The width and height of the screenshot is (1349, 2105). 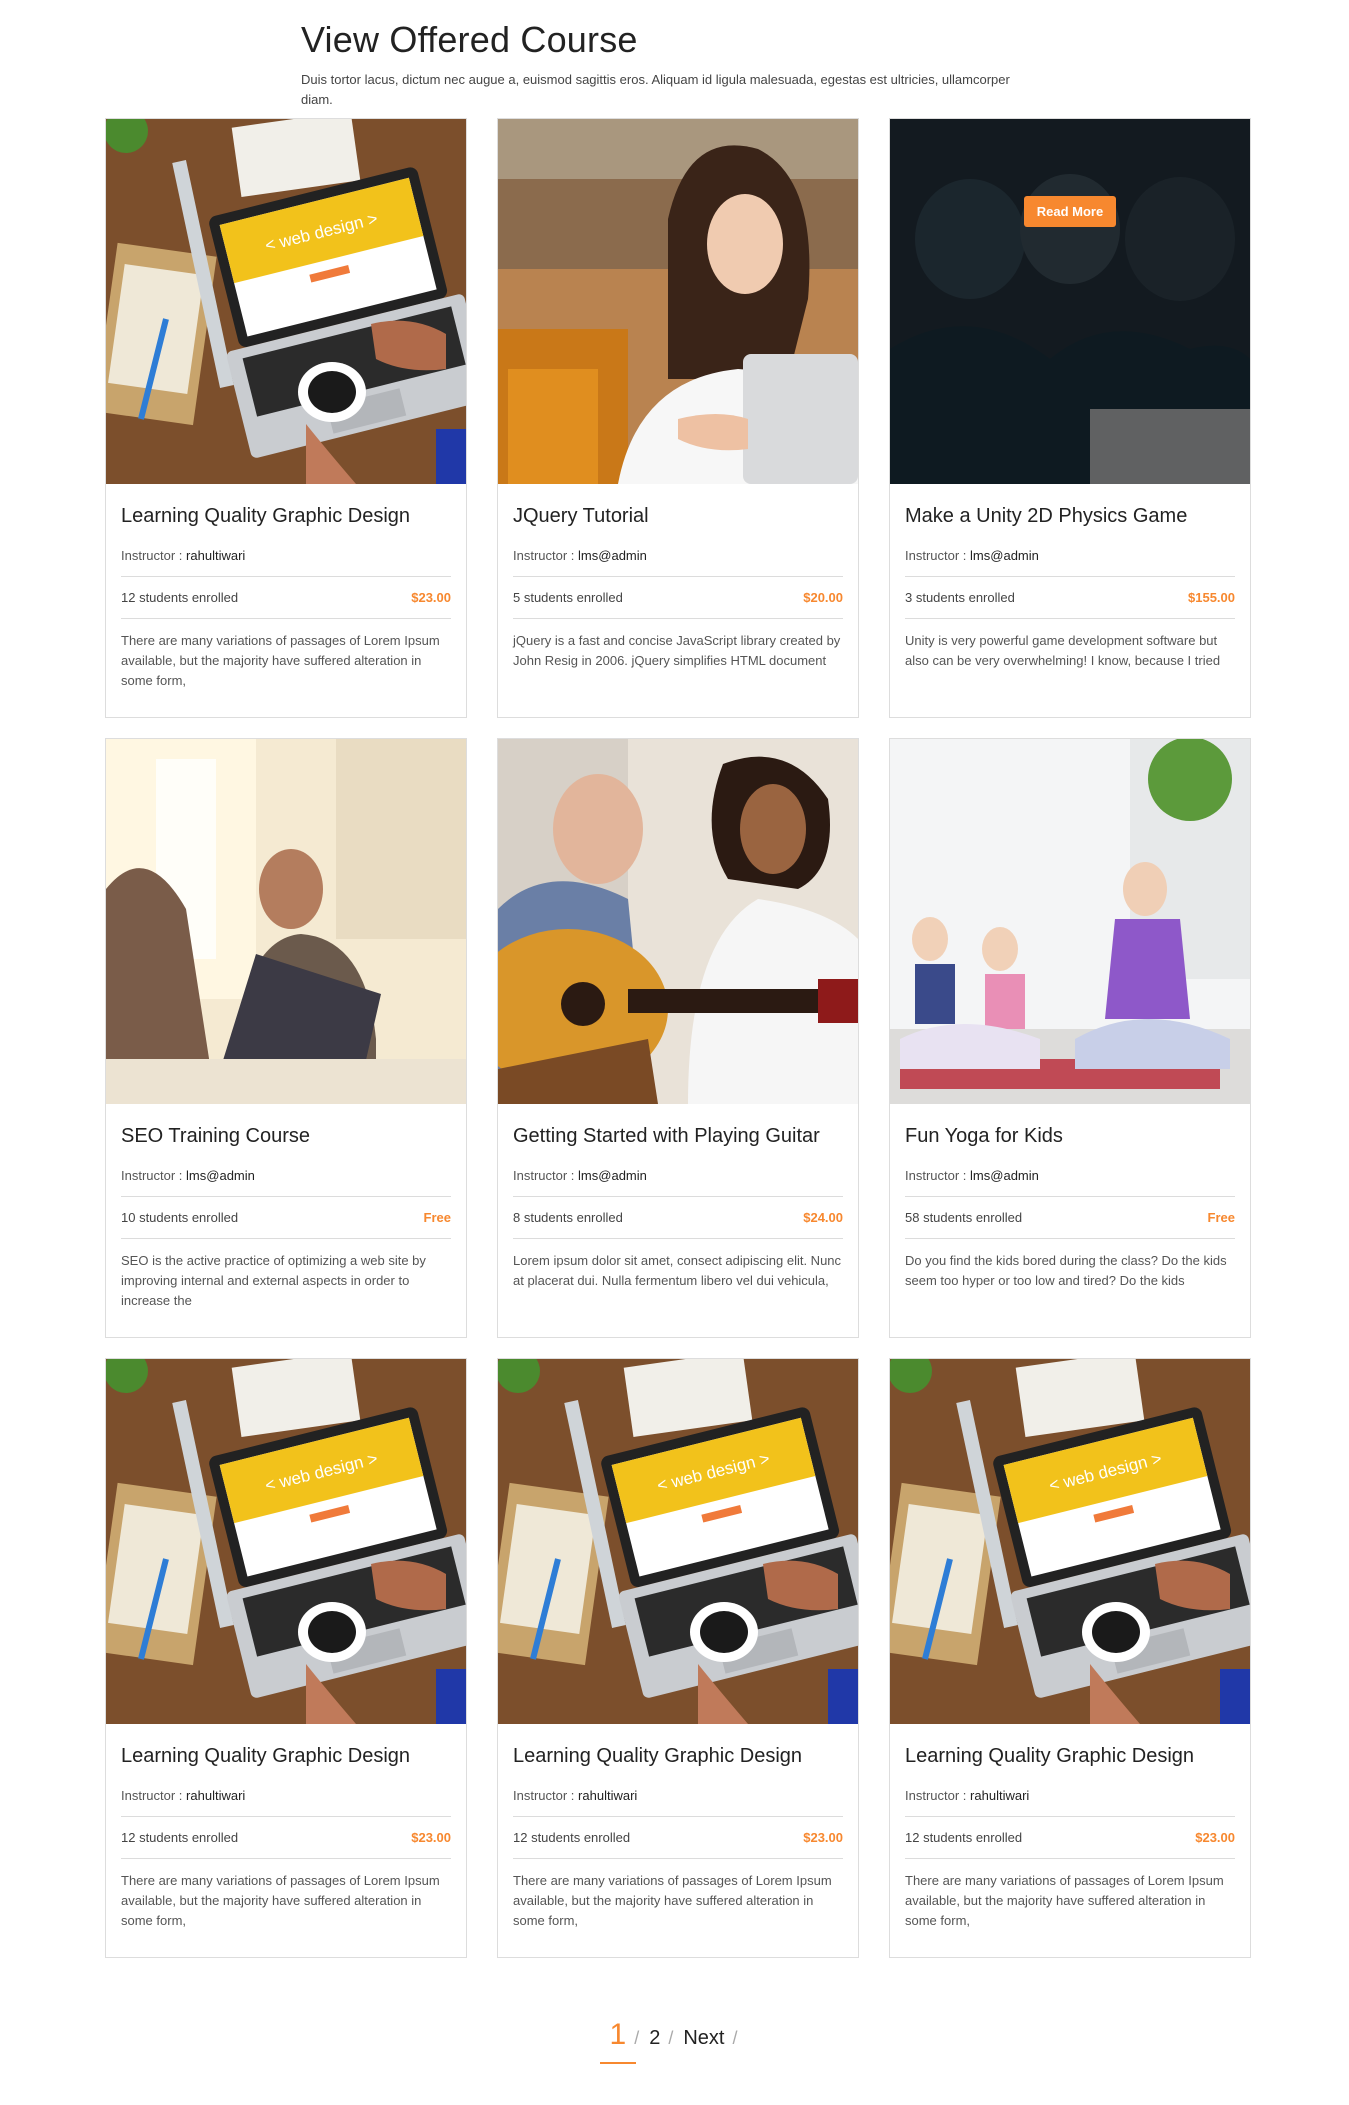 I want to click on page-title: View Offered Course, so click(x=469, y=39).